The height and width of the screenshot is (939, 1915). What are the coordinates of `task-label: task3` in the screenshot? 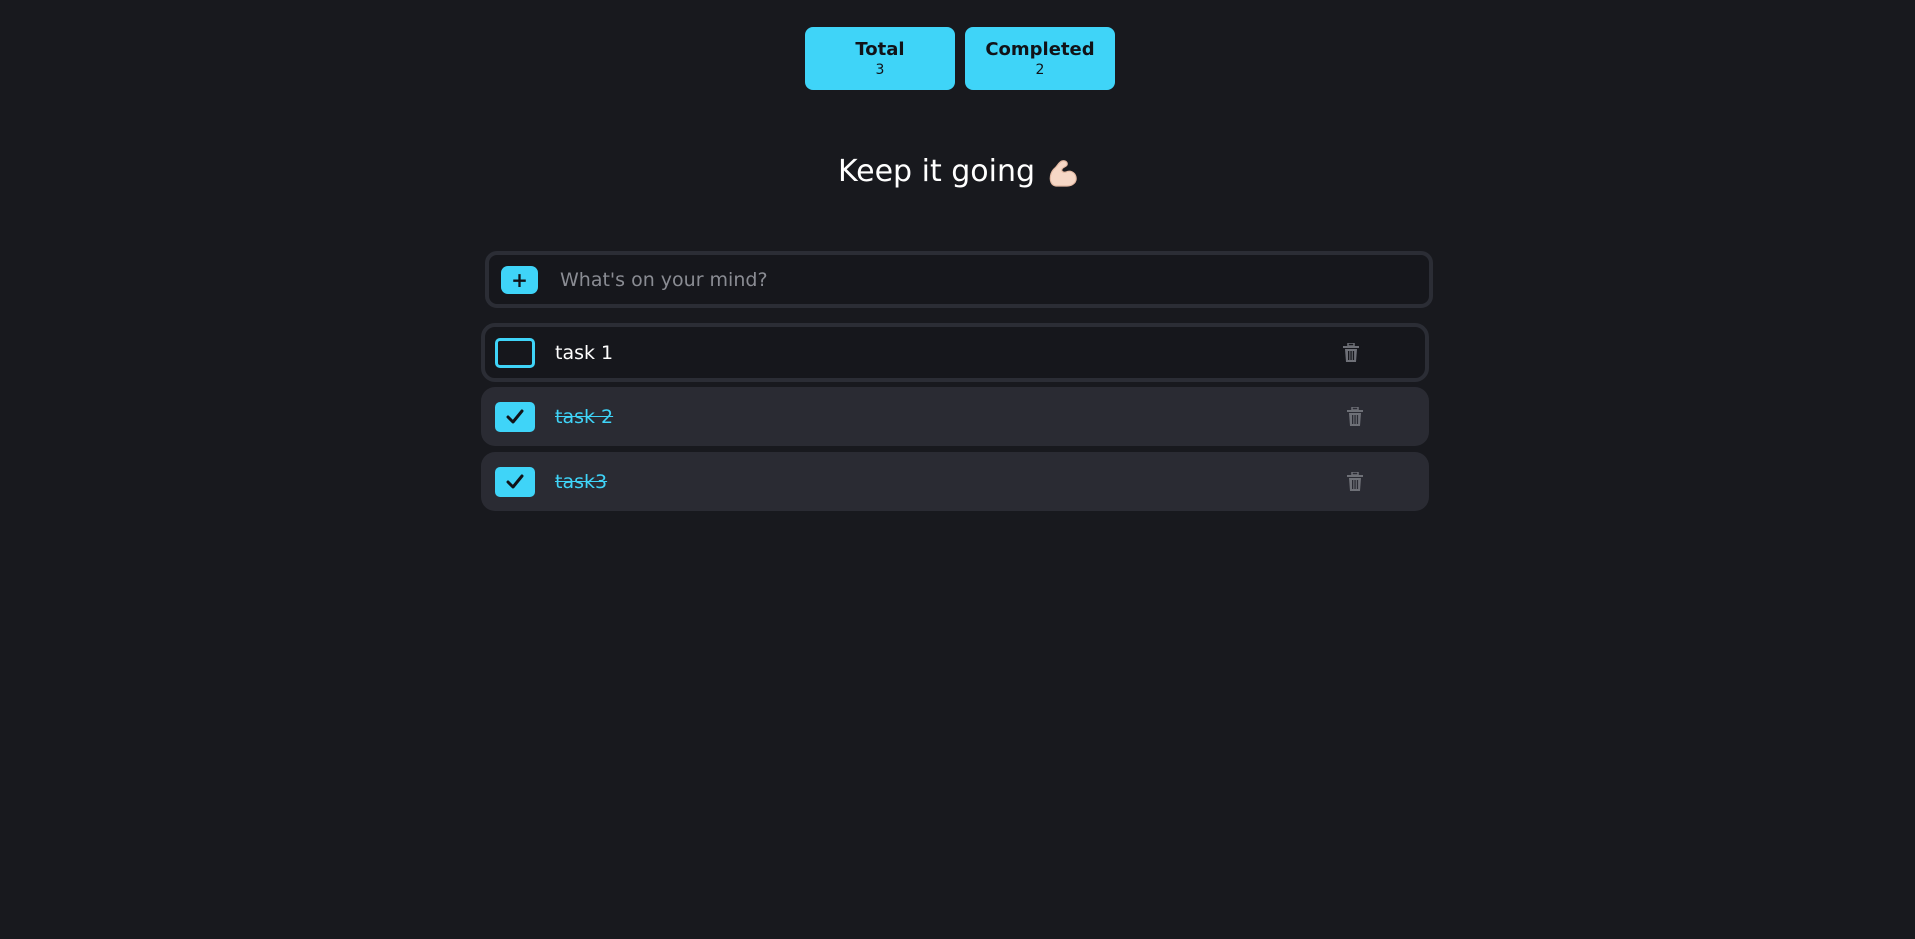 It's located at (581, 481).